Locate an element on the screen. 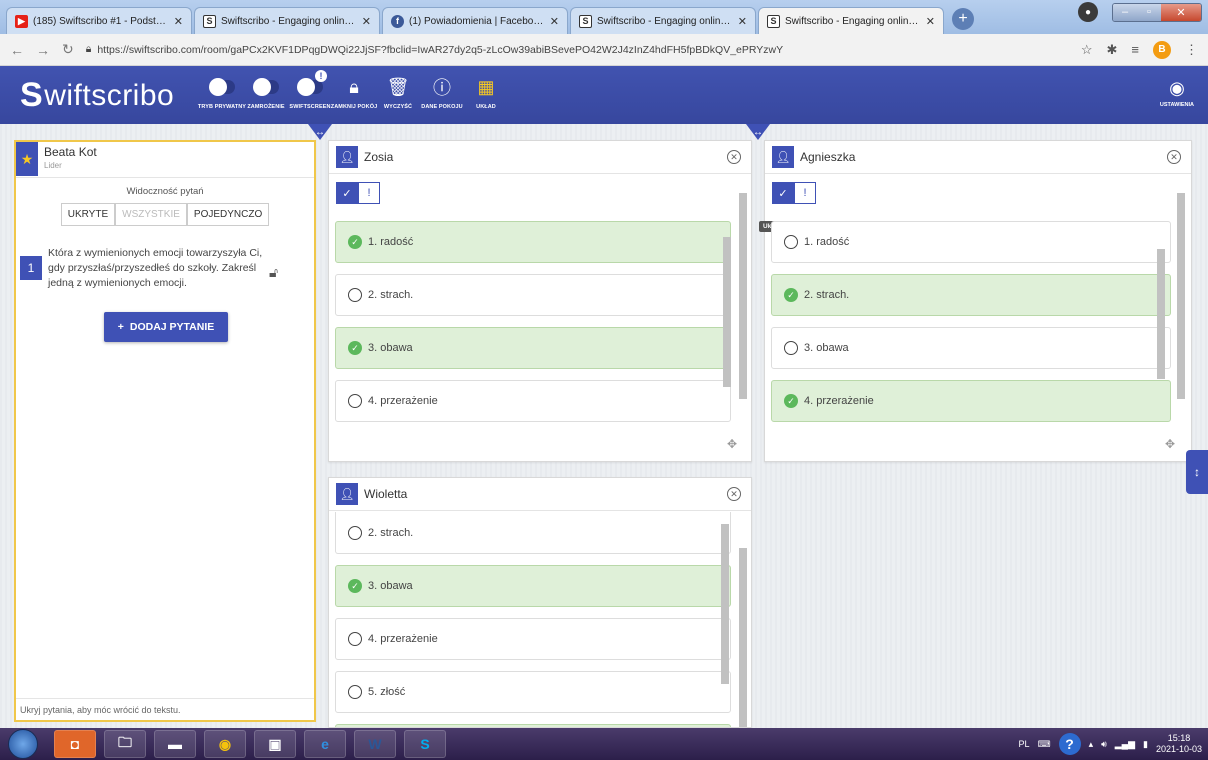 Image resolution: width=1208 pixels, height=760 pixels. user-icon: 👤︎ is located at coordinates (347, 157).